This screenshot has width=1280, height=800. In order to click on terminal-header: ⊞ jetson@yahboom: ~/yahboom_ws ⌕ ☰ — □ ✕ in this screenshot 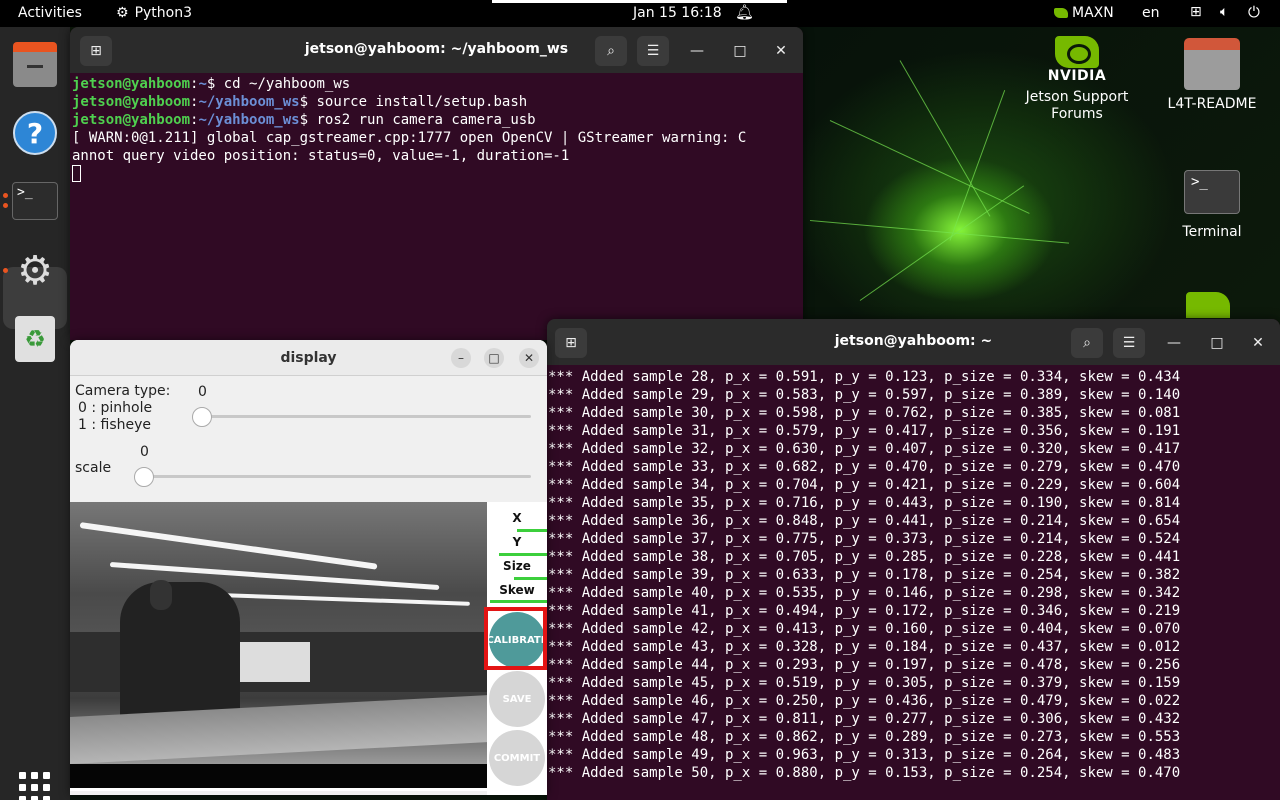, I will do `click(436, 50)`.